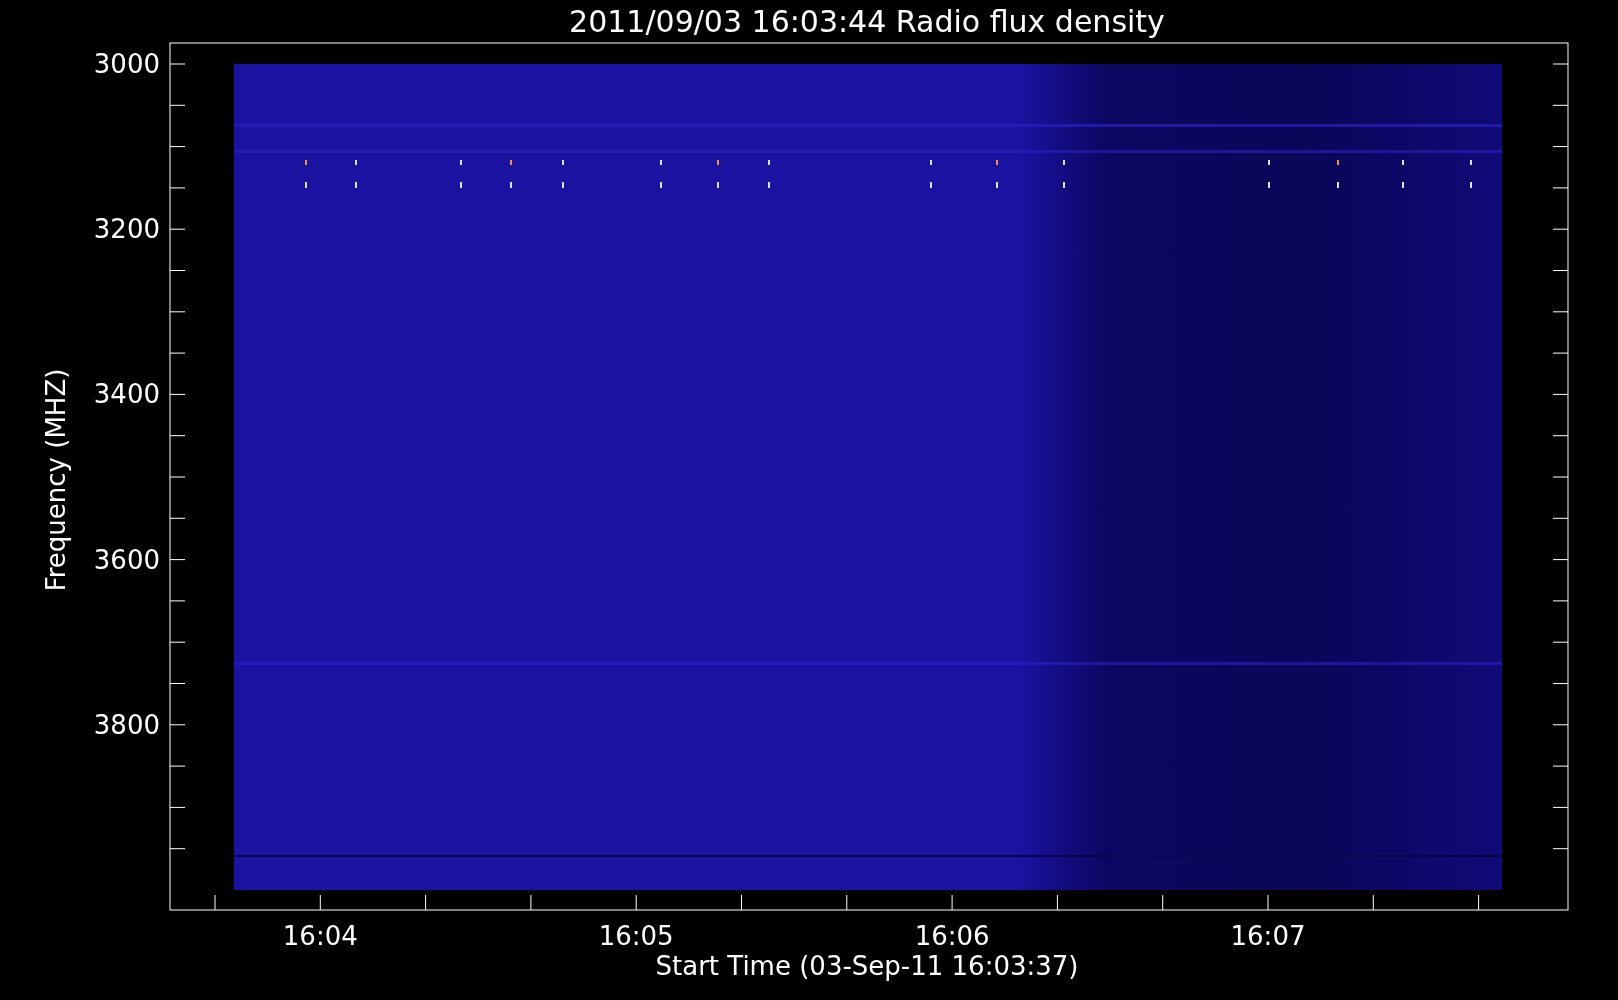  What do you see at coordinates (636, 936) in the screenshot?
I see `x-tick-label: 16:05` at bounding box center [636, 936].